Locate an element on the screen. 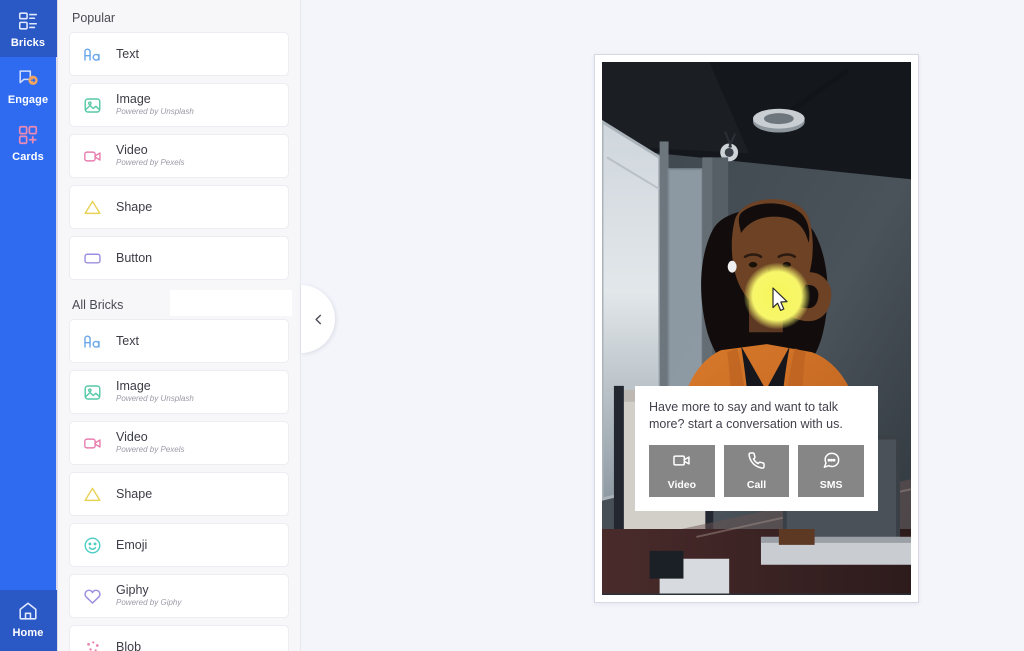 The height and width of the screenshot is (651, 1024). brick-item-emoji-content: Emoji is located at coordinates (131, 545).